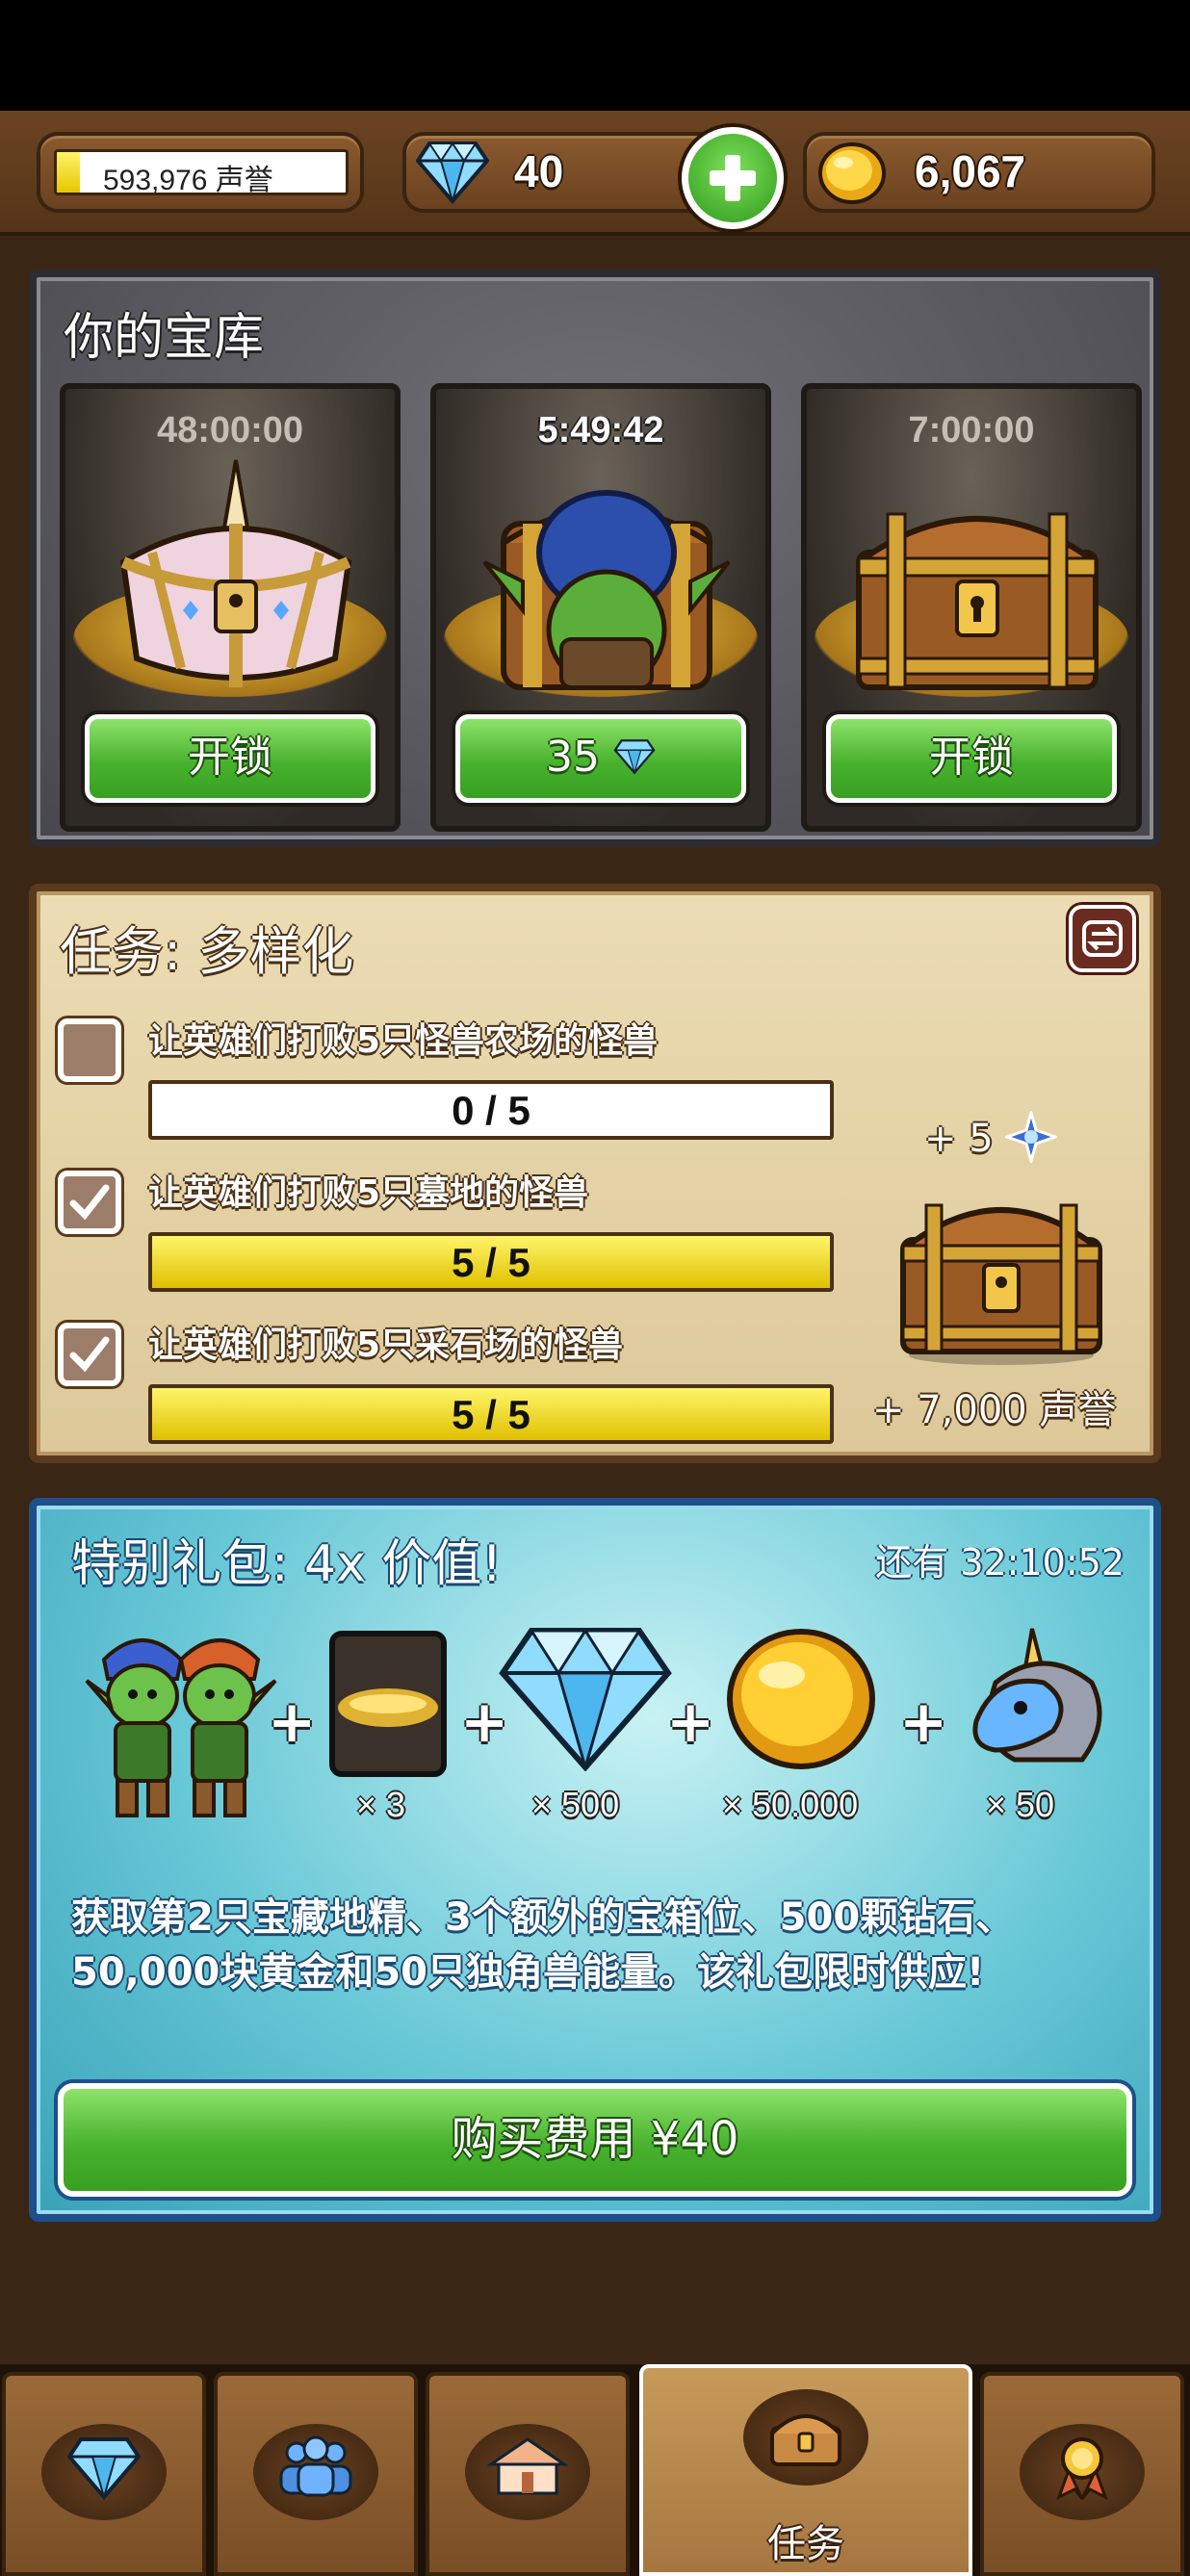 The image size is (1190, 2576). Describe the element at coordinates (1020, 1804) in the screenshot. I see `unicorn-qty: × 50` at that location.